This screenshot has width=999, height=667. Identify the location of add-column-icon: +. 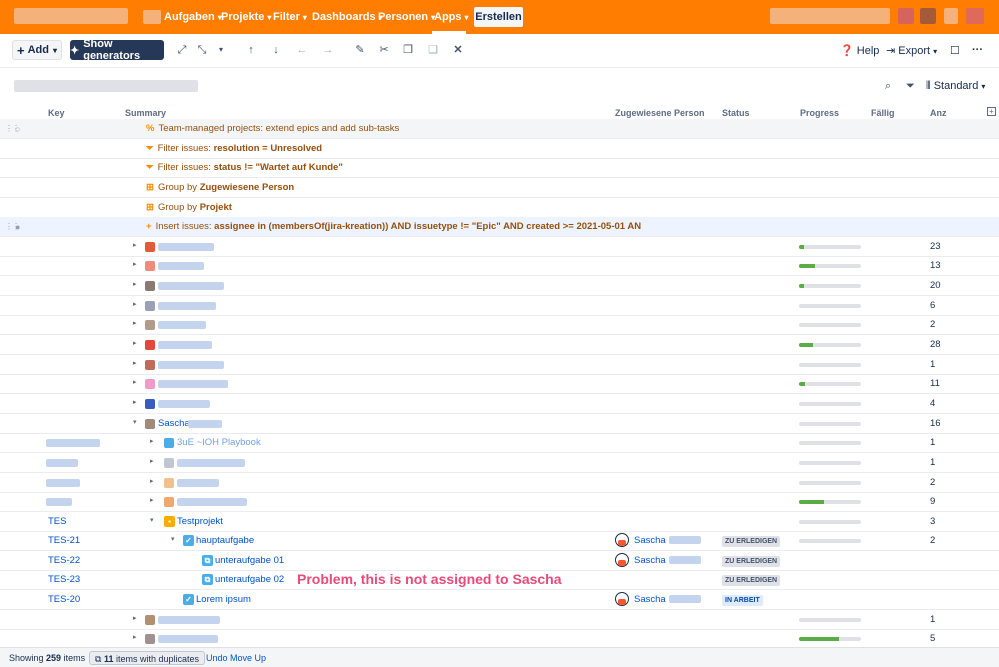
(991, 111).